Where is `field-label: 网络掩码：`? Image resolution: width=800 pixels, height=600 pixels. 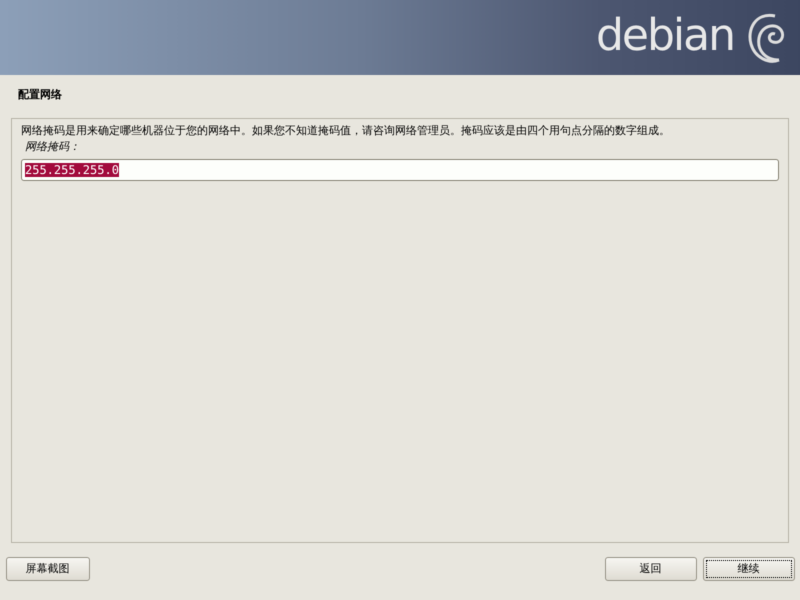
field-label: 网络掩码： is located at coordinates (52, 146).